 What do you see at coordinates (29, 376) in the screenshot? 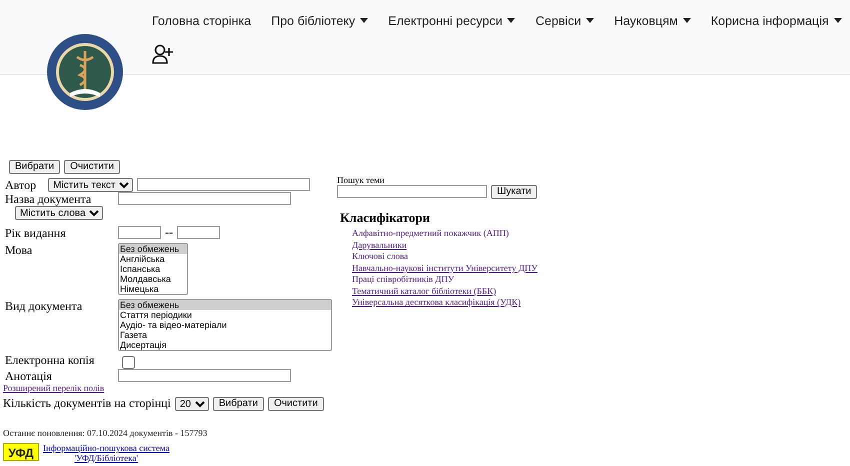
I see `field-label: Анотація` at bounding box center [29, 376].